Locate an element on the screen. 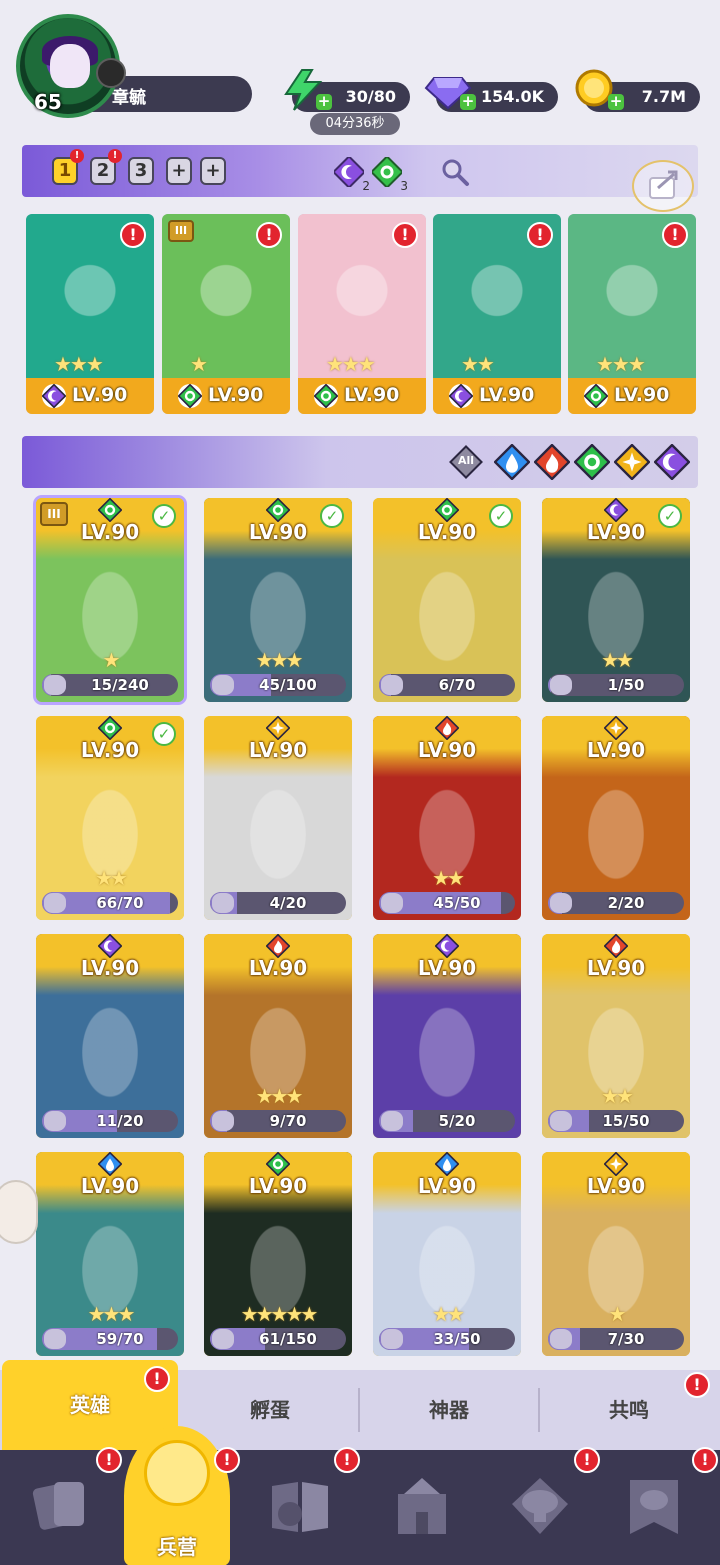 The image size is (720, 1565). shard-count: 7/30 is located at coordinates (626, 1339).